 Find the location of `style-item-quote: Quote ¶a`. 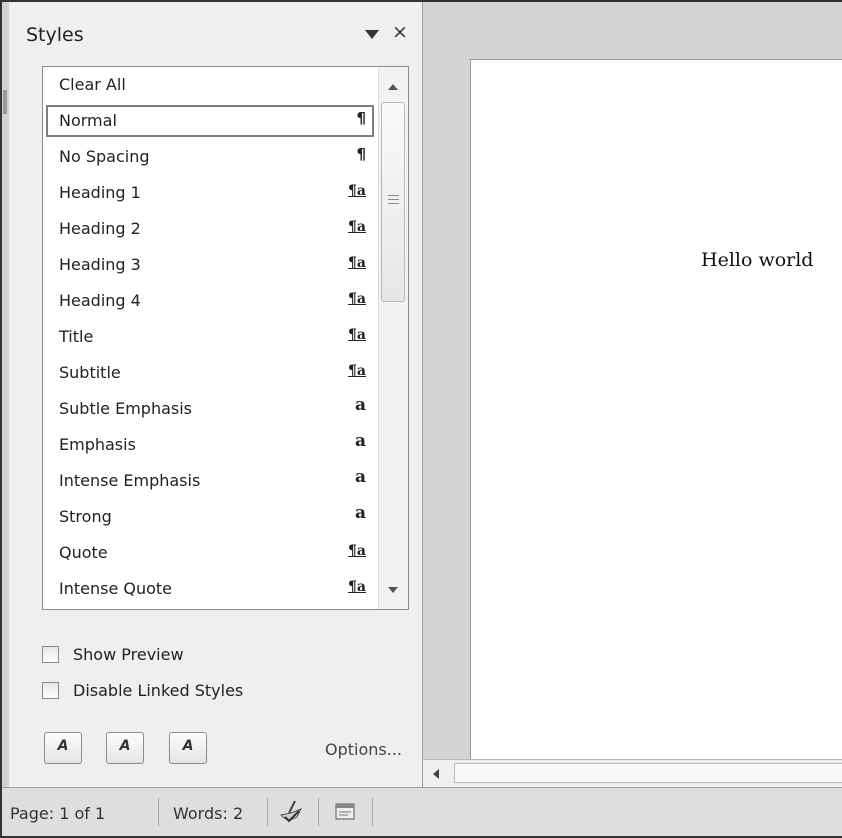

style-item-quote: Quote ¶a is located at coordinates (210, 553).